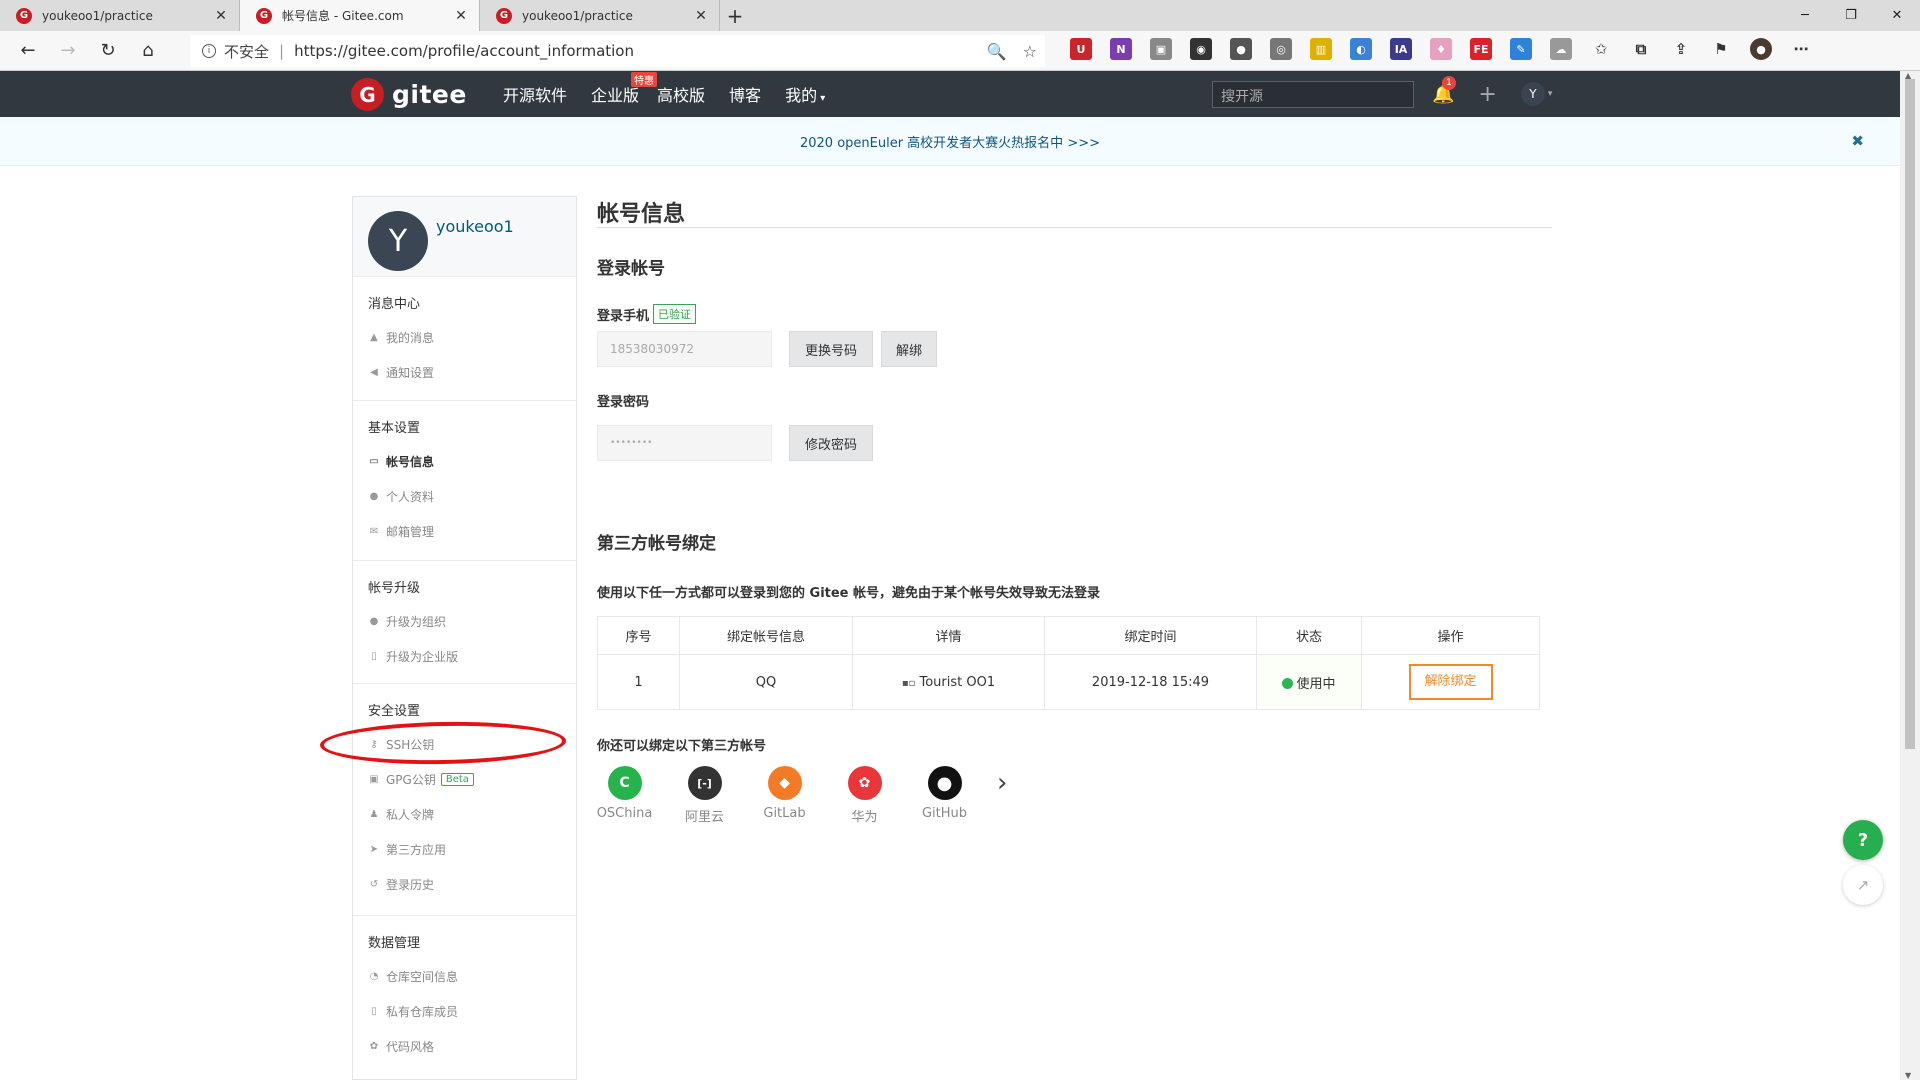 The width and height of the screenshot is (1920, 1080). I want to click on status-dot-icon, so click(1288, 683).